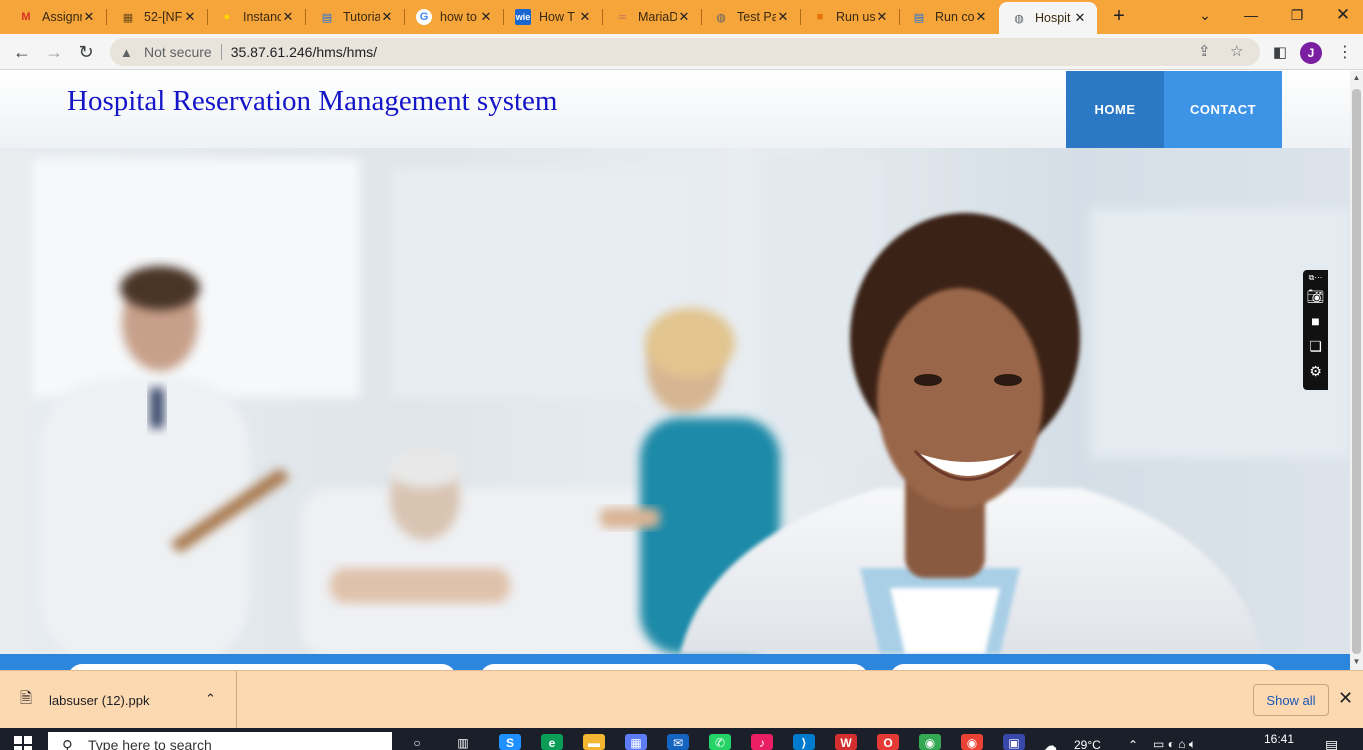 The width and height of the screenshot is (1363, 750). Describe the element at coordinates (417, 742) in the screenshot. I see `task-view-icon: ○` at that location.